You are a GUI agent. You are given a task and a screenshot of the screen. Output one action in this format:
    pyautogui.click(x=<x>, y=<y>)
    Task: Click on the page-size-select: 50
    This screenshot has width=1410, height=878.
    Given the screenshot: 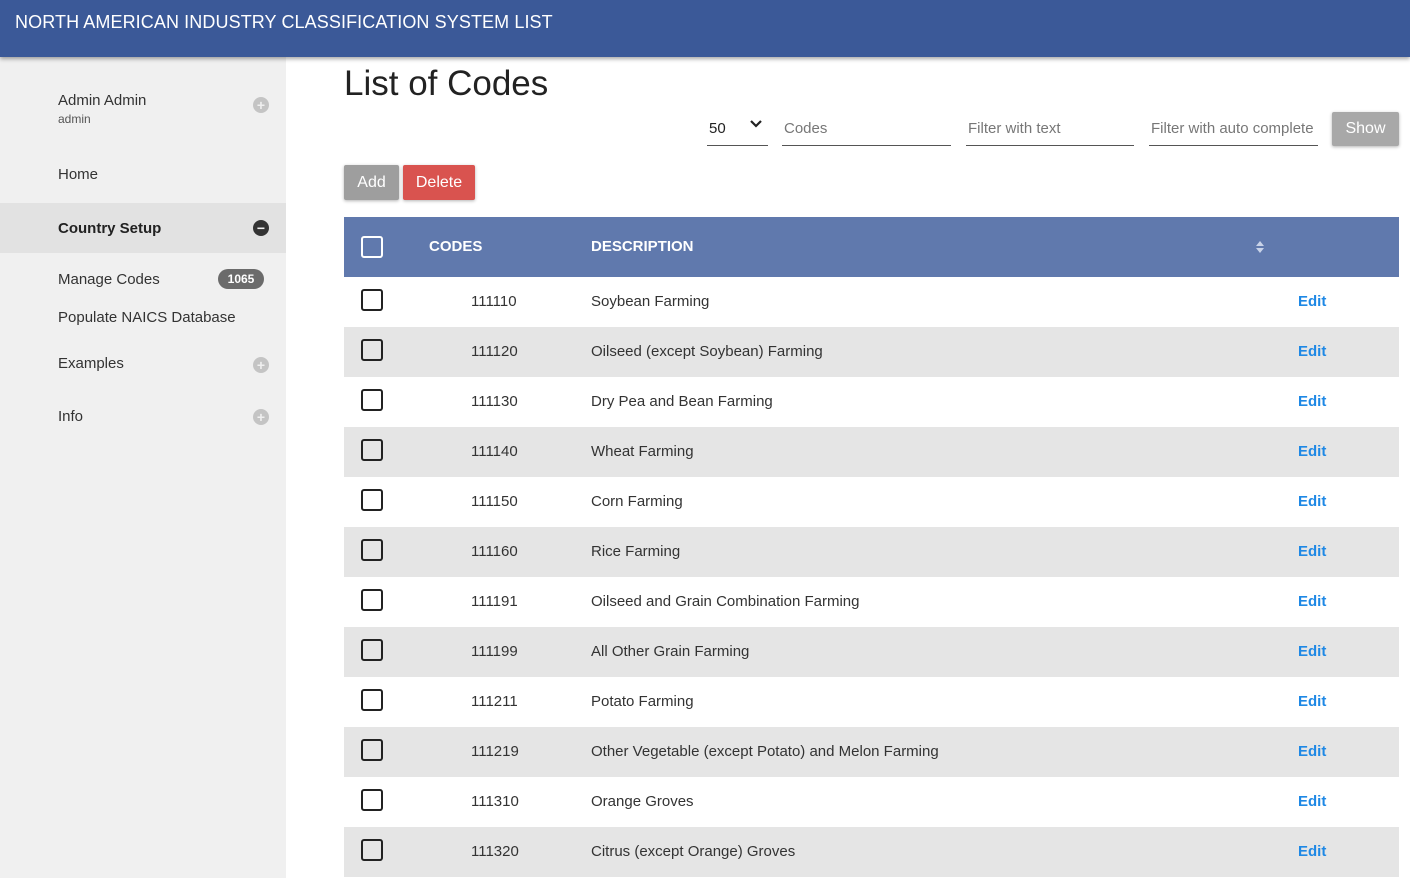 What is the action you would take?
    pyautogui.click(x=737, y=129)
    